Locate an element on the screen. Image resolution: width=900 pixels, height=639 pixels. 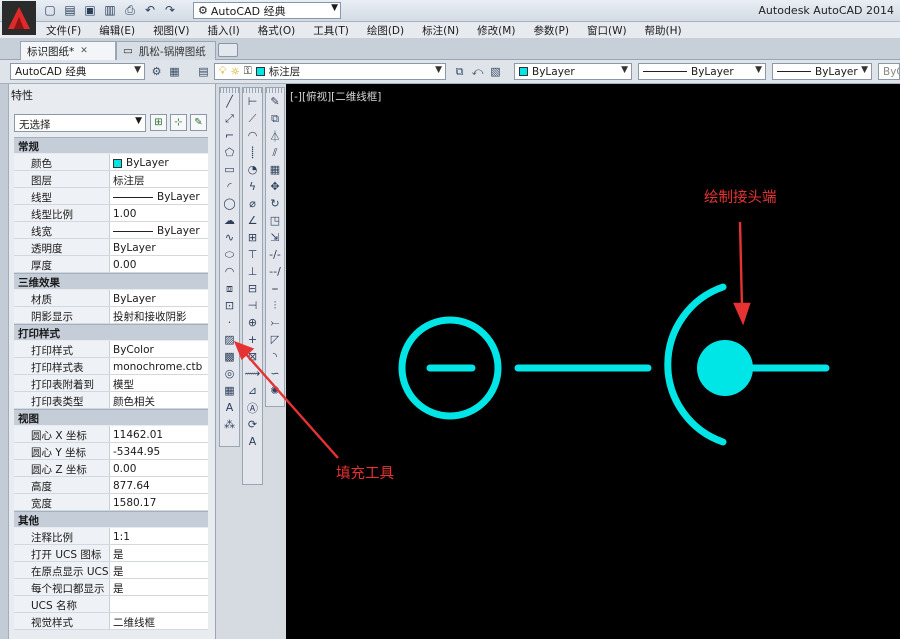
menu-item-10: 窗口(W) is located at coordinates (610, 30).